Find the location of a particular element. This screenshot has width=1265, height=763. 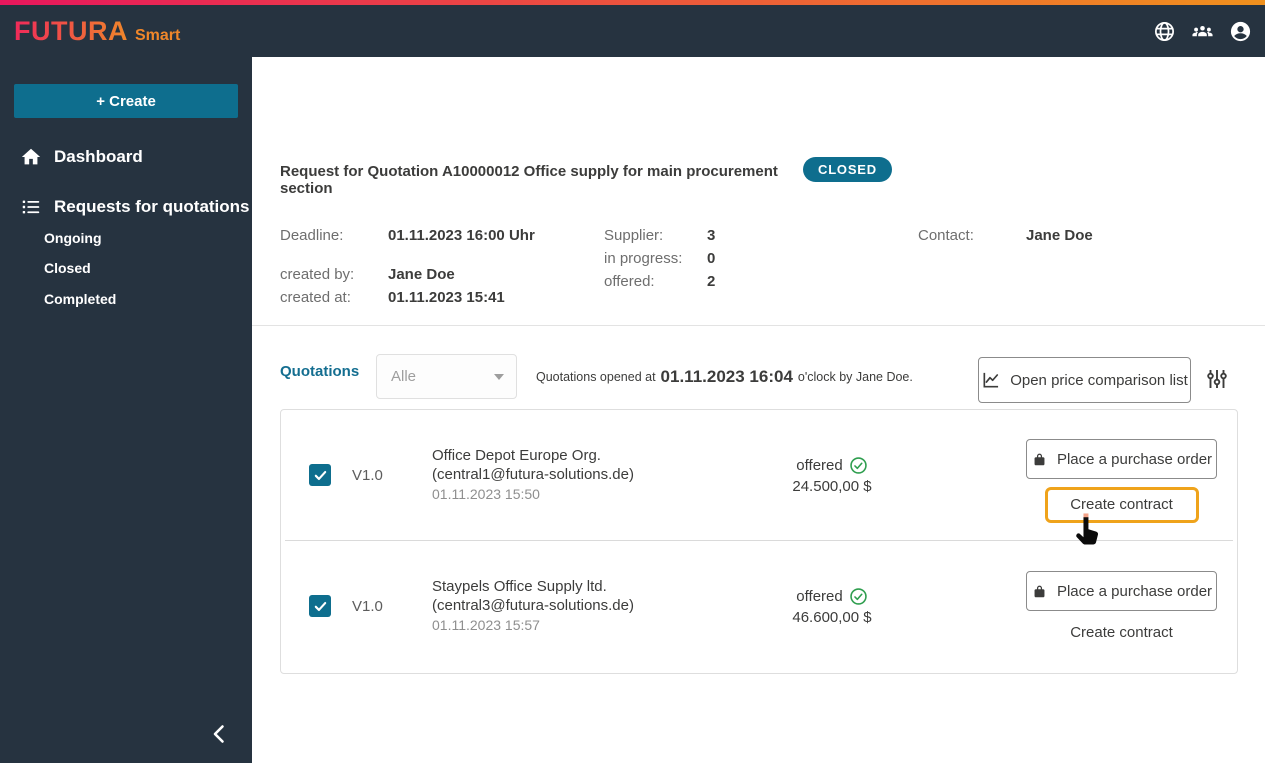

supplier-count-value: 3 is located at coordinates (711, 235).